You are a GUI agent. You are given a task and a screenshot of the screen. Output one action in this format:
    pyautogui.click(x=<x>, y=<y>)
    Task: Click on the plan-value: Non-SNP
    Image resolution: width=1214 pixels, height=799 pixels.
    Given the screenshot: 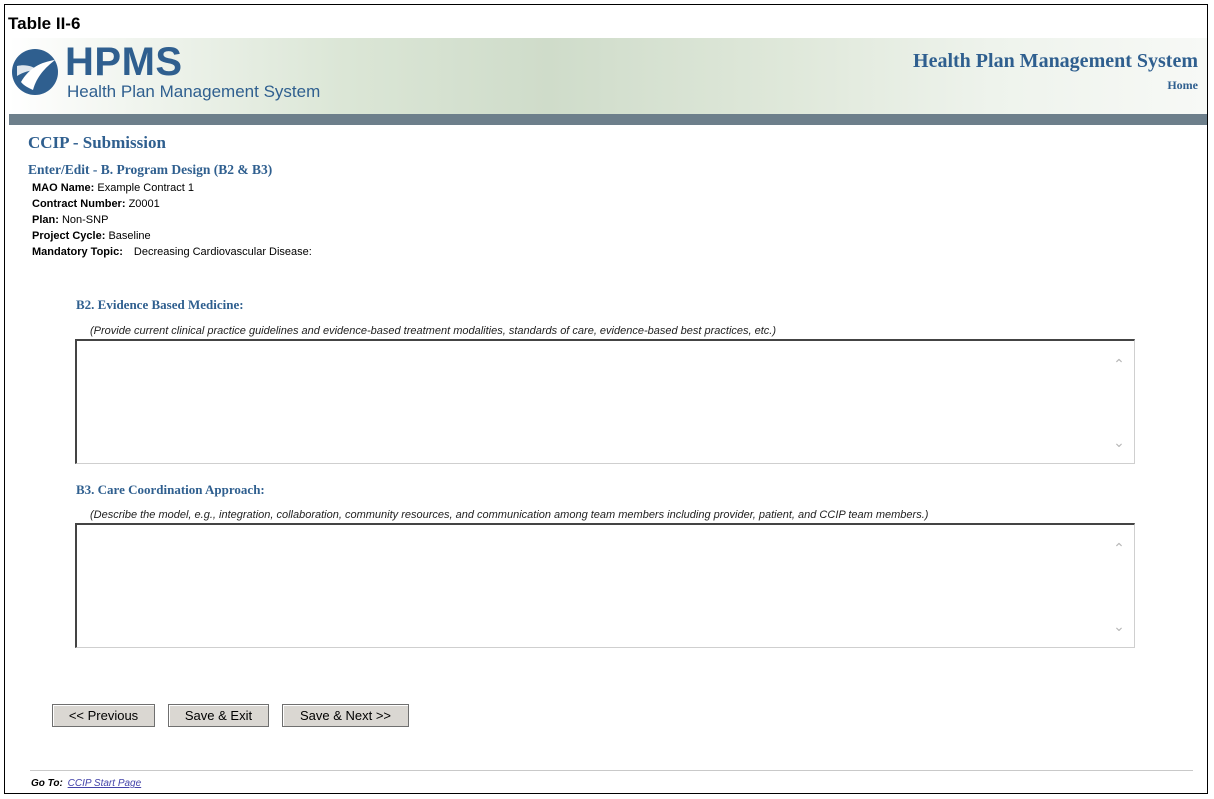 What is the action you would take?
    pyautogui.click(x=85, y=220)
    